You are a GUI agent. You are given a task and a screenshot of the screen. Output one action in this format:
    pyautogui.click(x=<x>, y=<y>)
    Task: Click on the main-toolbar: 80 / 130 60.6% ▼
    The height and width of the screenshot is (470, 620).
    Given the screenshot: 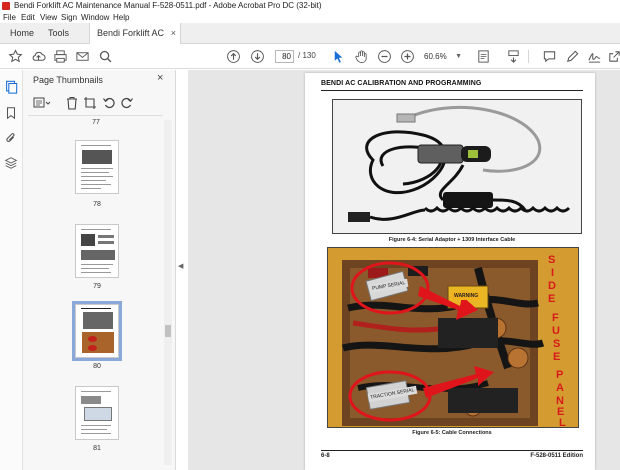 What is the action you would take?
    pyautogui.click(x=310, y=56)
    